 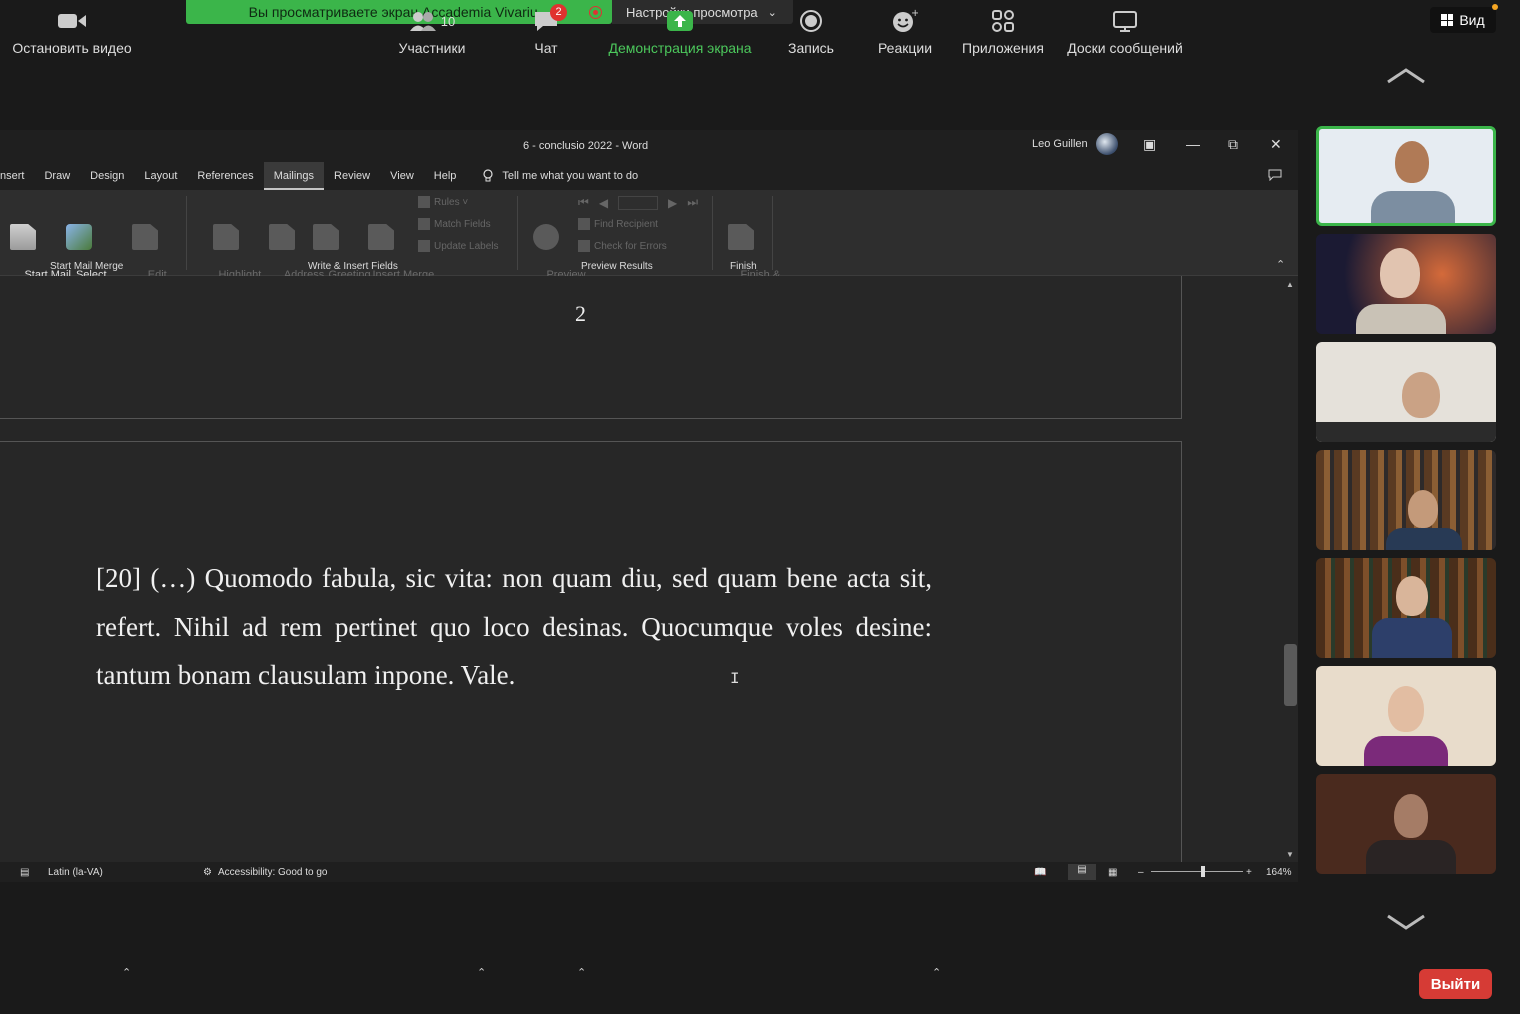 I want to click on record-number-input, so click(x=638, y=202).